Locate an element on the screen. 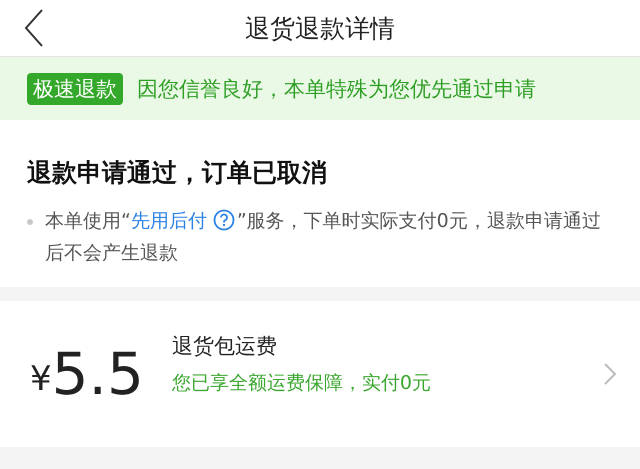  bullet-dot is located at coordinates (30, 222).